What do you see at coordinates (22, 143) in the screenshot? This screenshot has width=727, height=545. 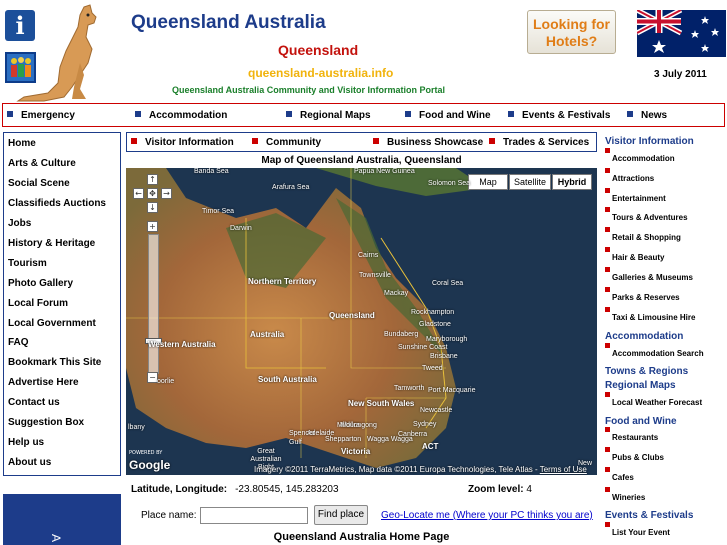 I see `leftnav-home: Home` at bounding box center [22, 143].